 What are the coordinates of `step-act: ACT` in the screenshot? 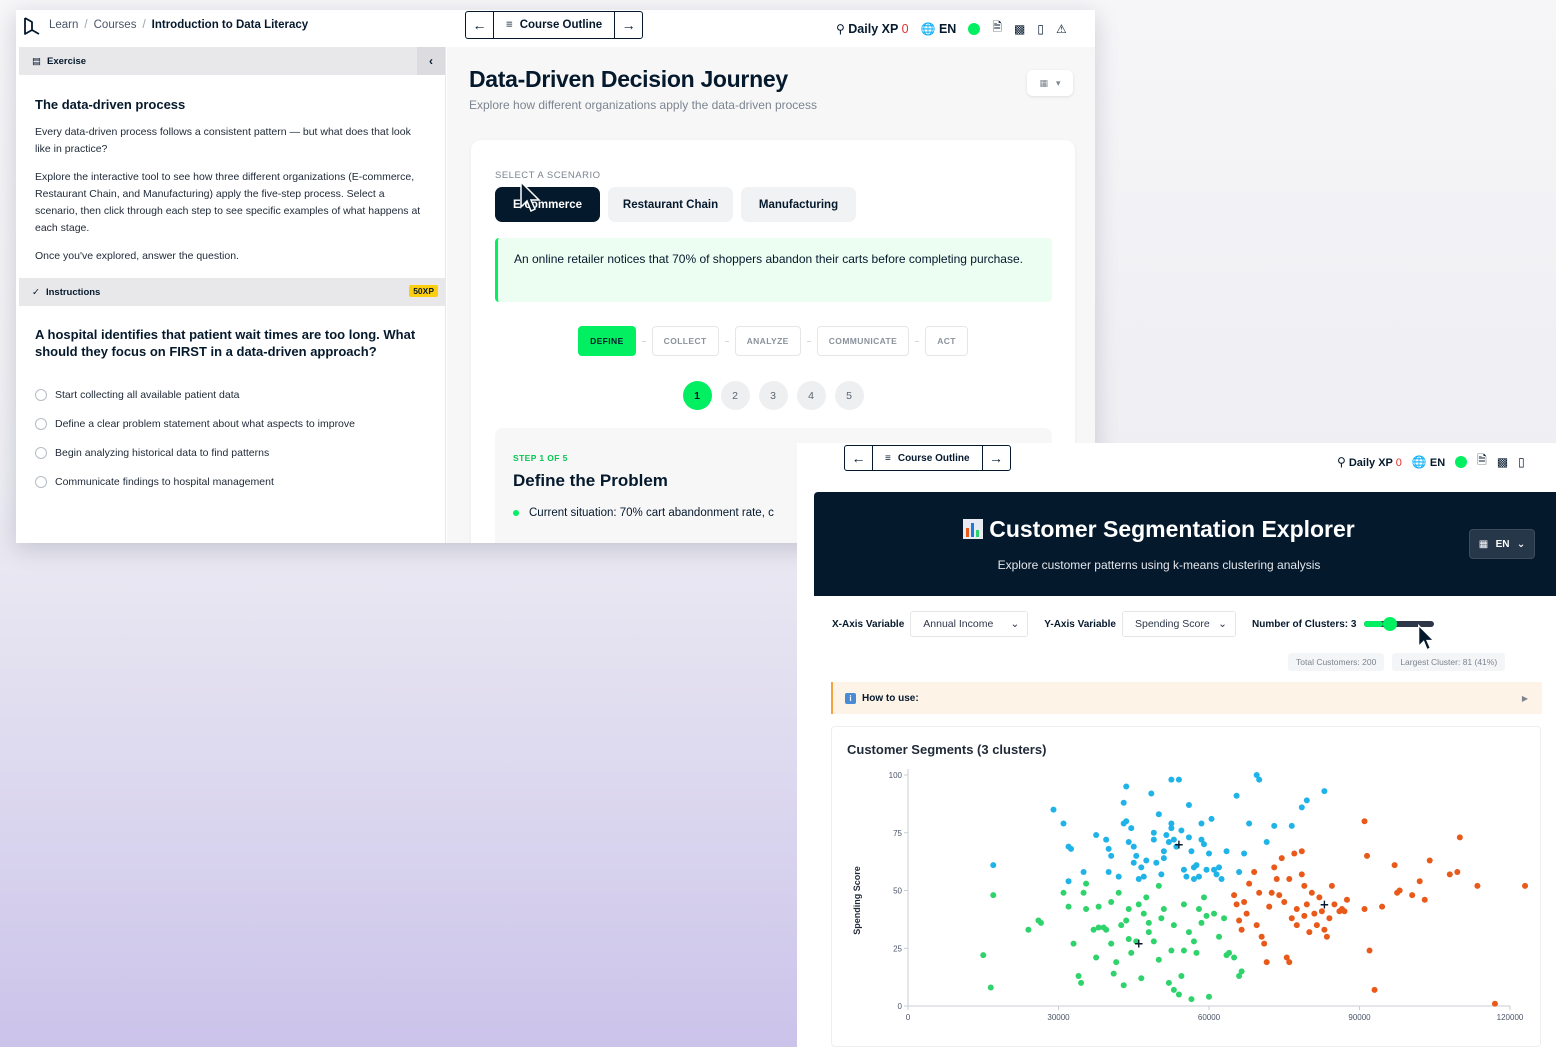 It's located at (946, 341).